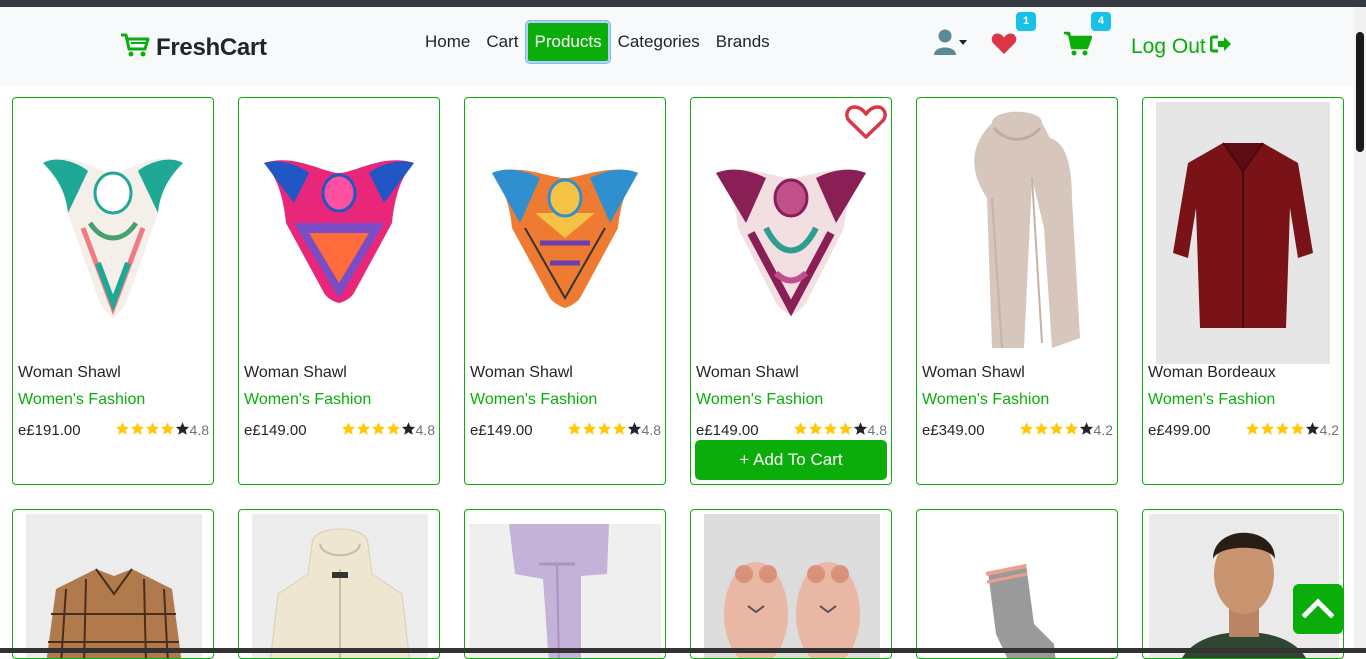 The image size is (1366, 659). What do you see at coordinates (1179, 430) in the screenshot?
I see `product-price: e£499.00` at bounding box center [1179, 430].